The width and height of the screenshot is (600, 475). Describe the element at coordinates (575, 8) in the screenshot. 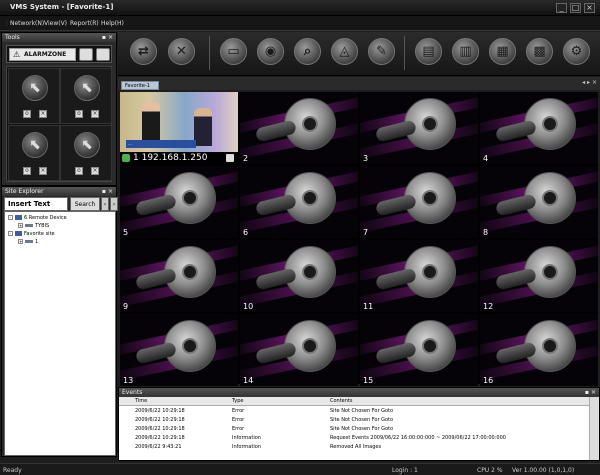

I see `maximize-button: □` at that location.